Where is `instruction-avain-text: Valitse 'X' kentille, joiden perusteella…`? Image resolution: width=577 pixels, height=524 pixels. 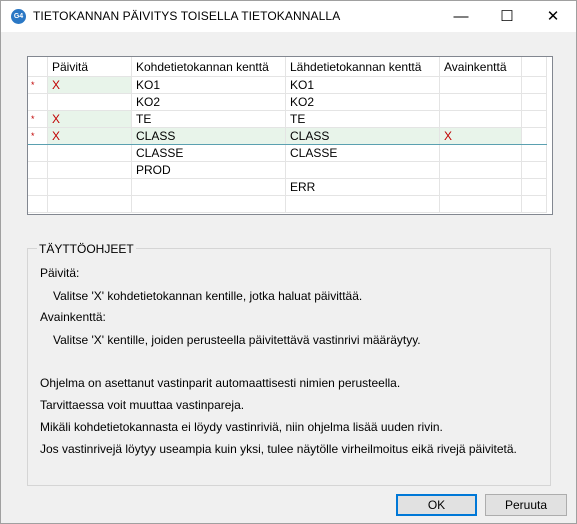
instruction-avain-text: Valitse 'X' kentille, joiden perusteella… is located at coordinates (237, 340).